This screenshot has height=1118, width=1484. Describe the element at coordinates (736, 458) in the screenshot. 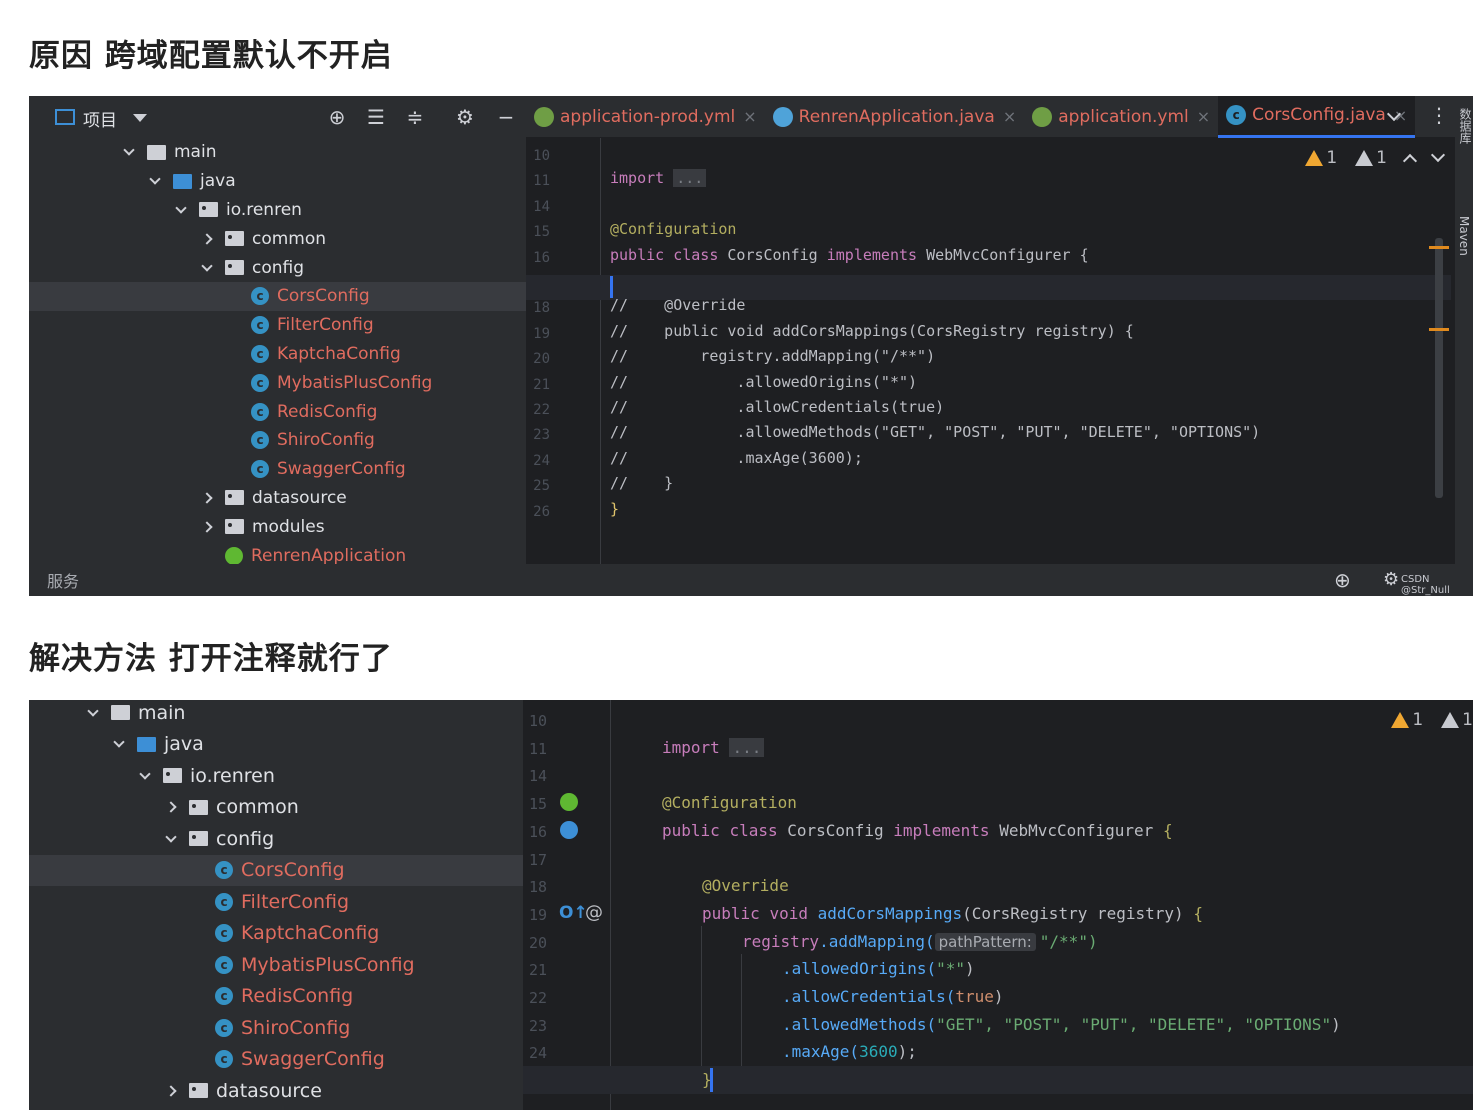

I see `code-line: // .maxAge(3600);` at that location.